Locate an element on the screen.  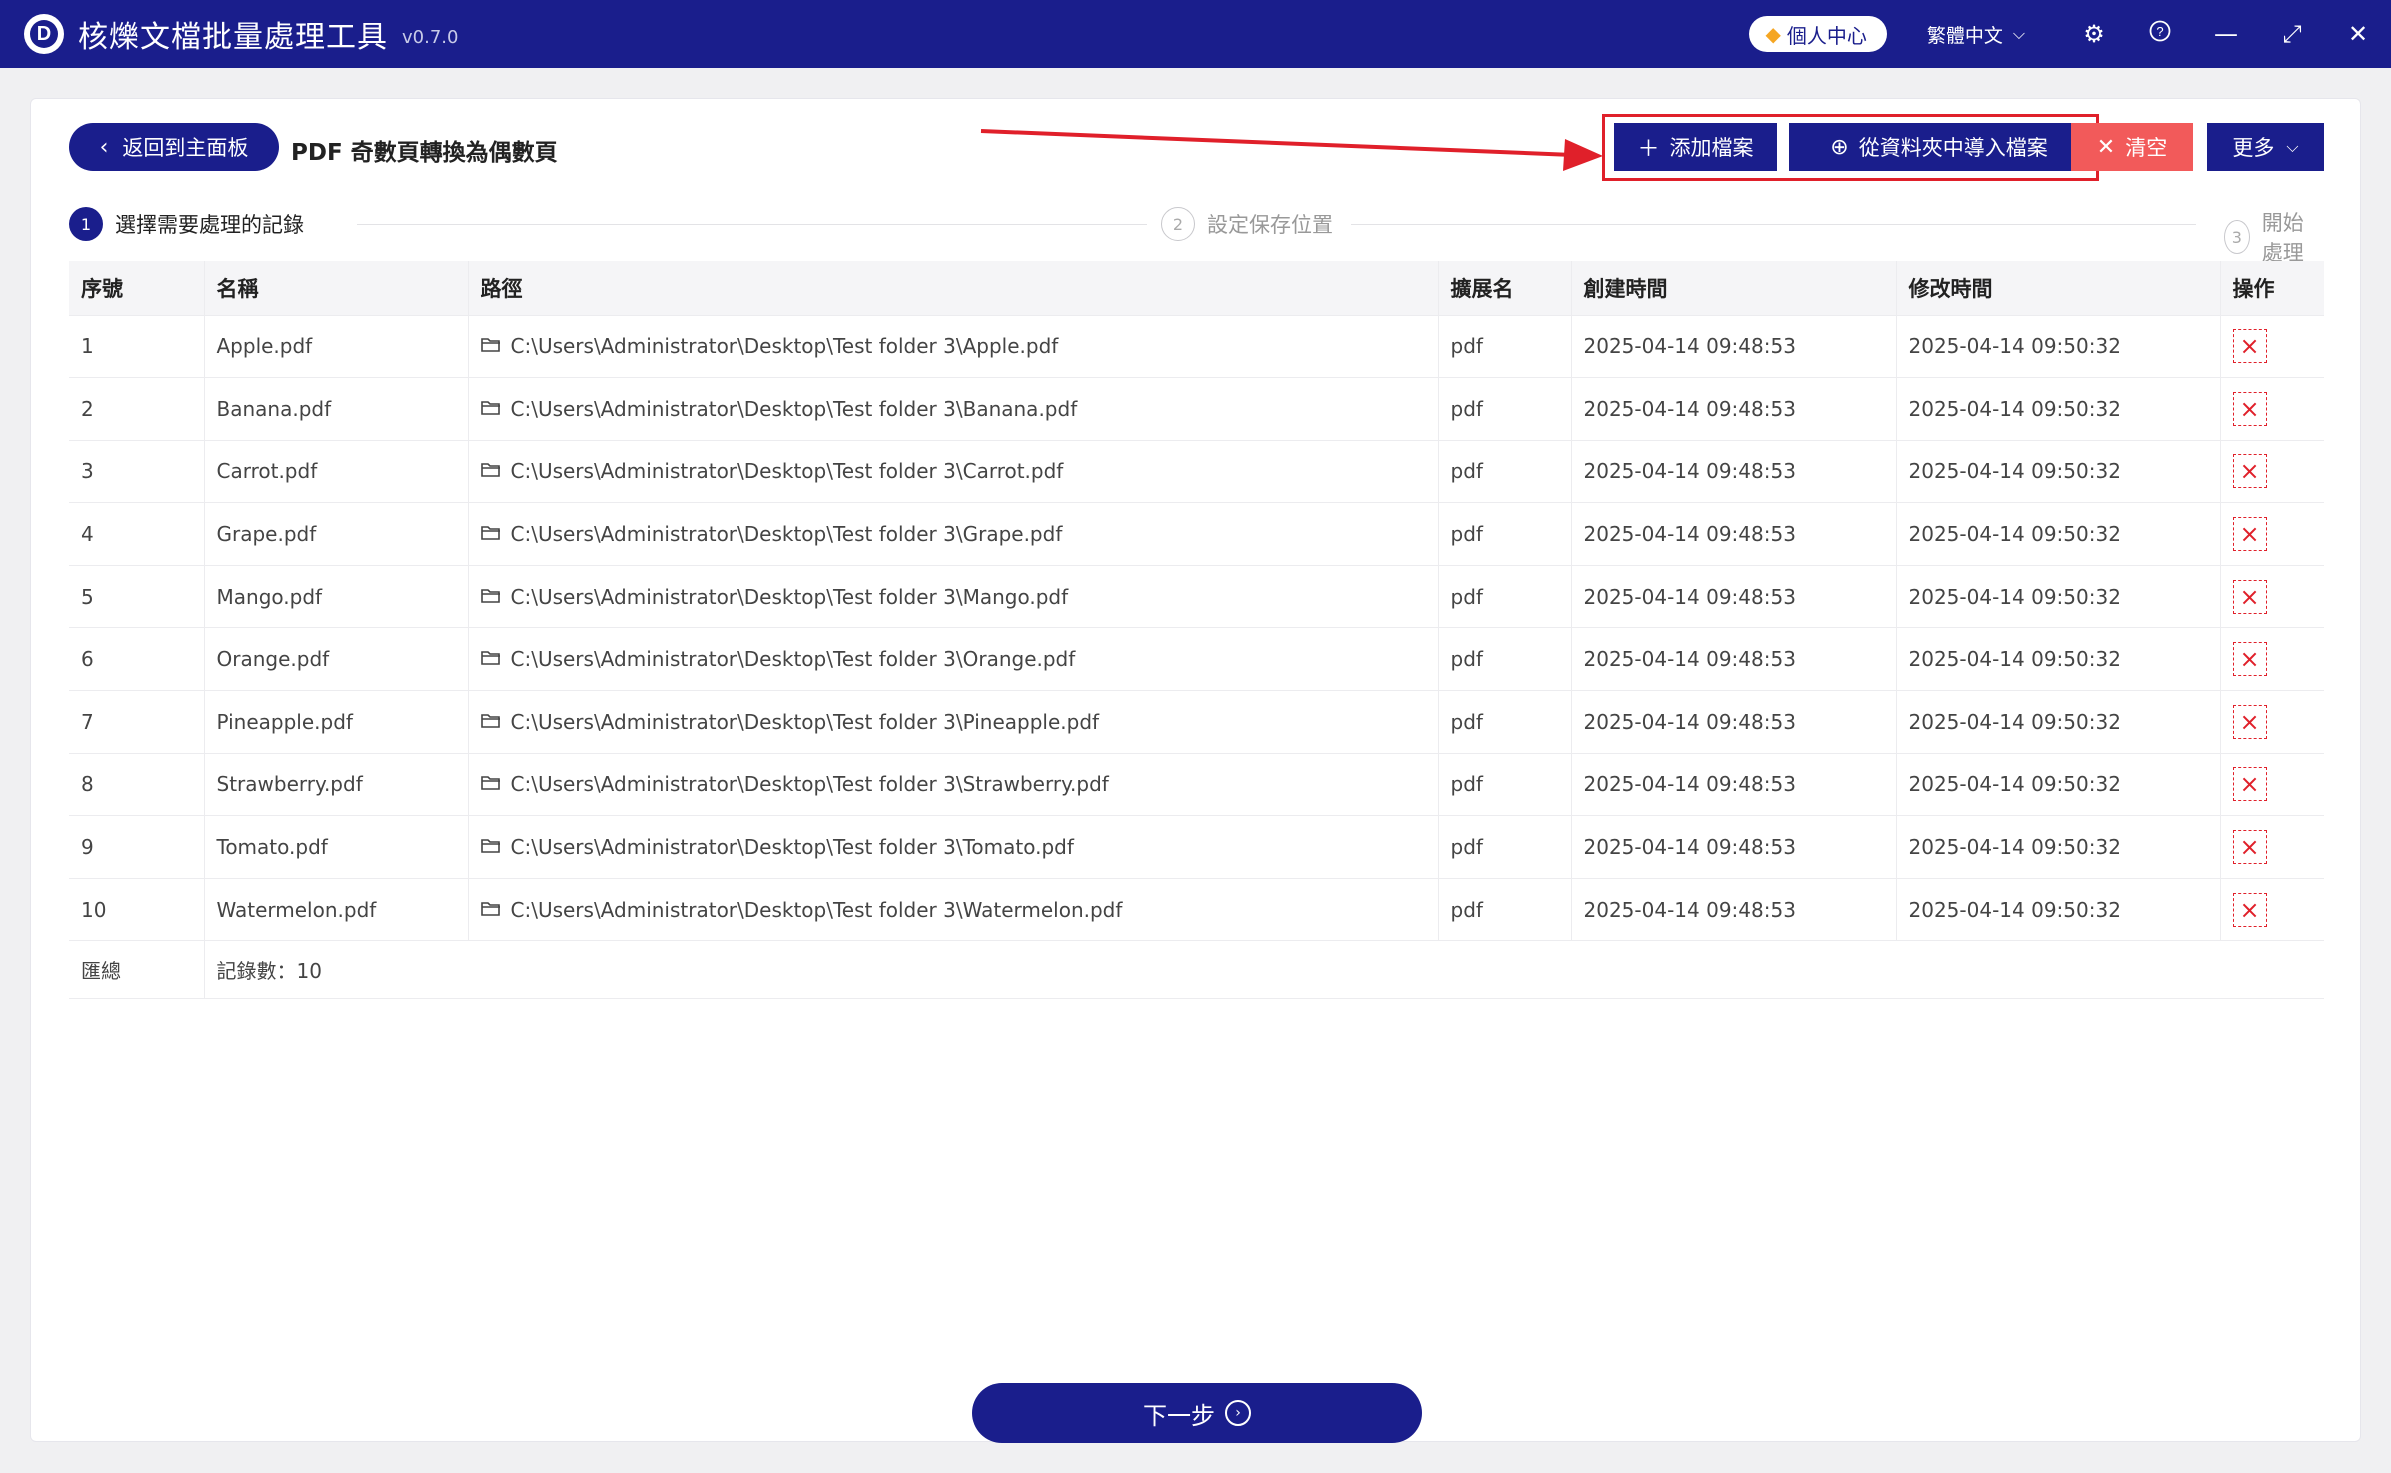
user-center-label: 個人中心 is located at coordinates (1826, 35).